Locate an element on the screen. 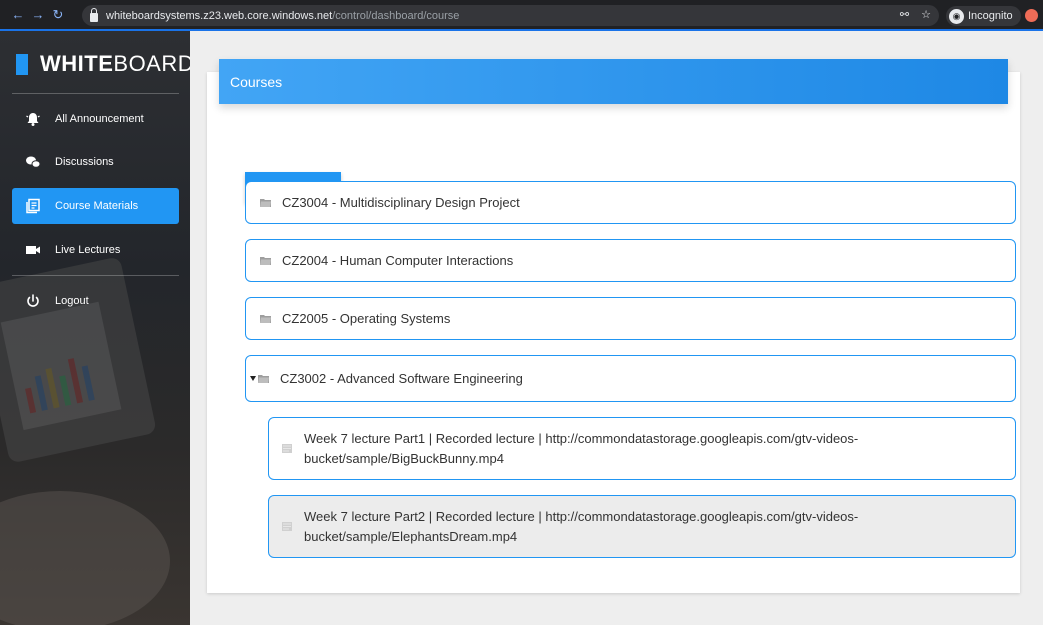  lock-icon is located at coordinates (94, 14).